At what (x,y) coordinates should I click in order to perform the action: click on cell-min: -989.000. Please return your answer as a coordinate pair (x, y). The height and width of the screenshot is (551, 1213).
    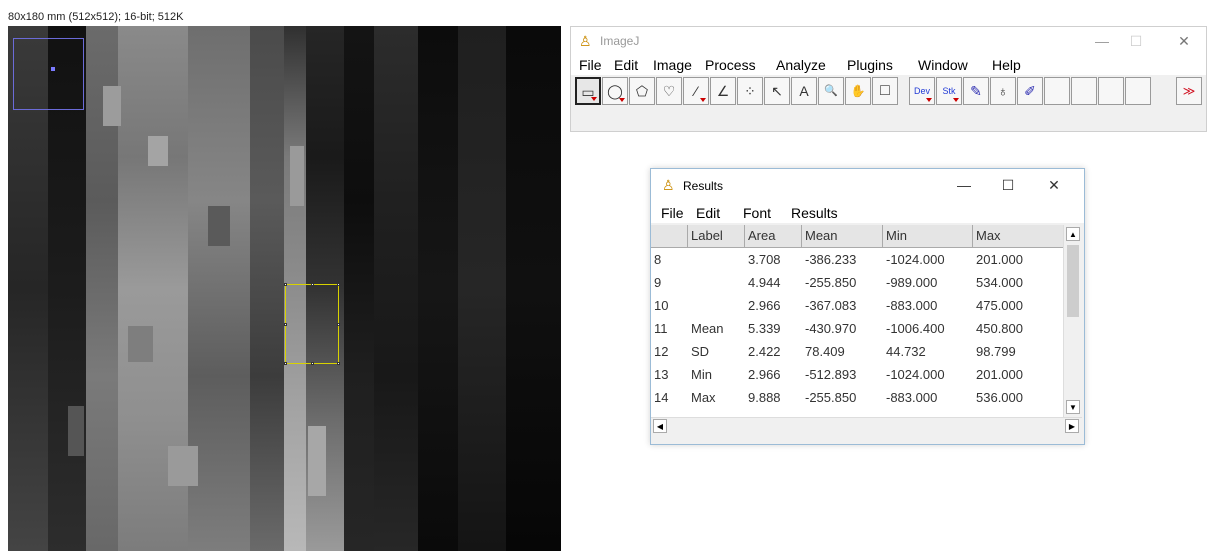
    Looking at the image, I should click on (912, 282).